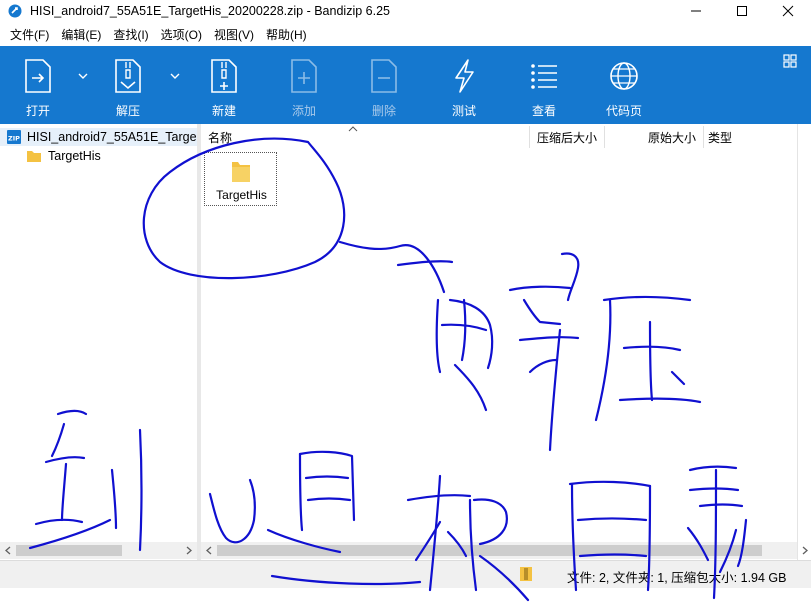 This screenshot has height=608, width=811. Describe the element at coordinates (526, 574) in the screenshot. I see `archive-status-icon` at that location.